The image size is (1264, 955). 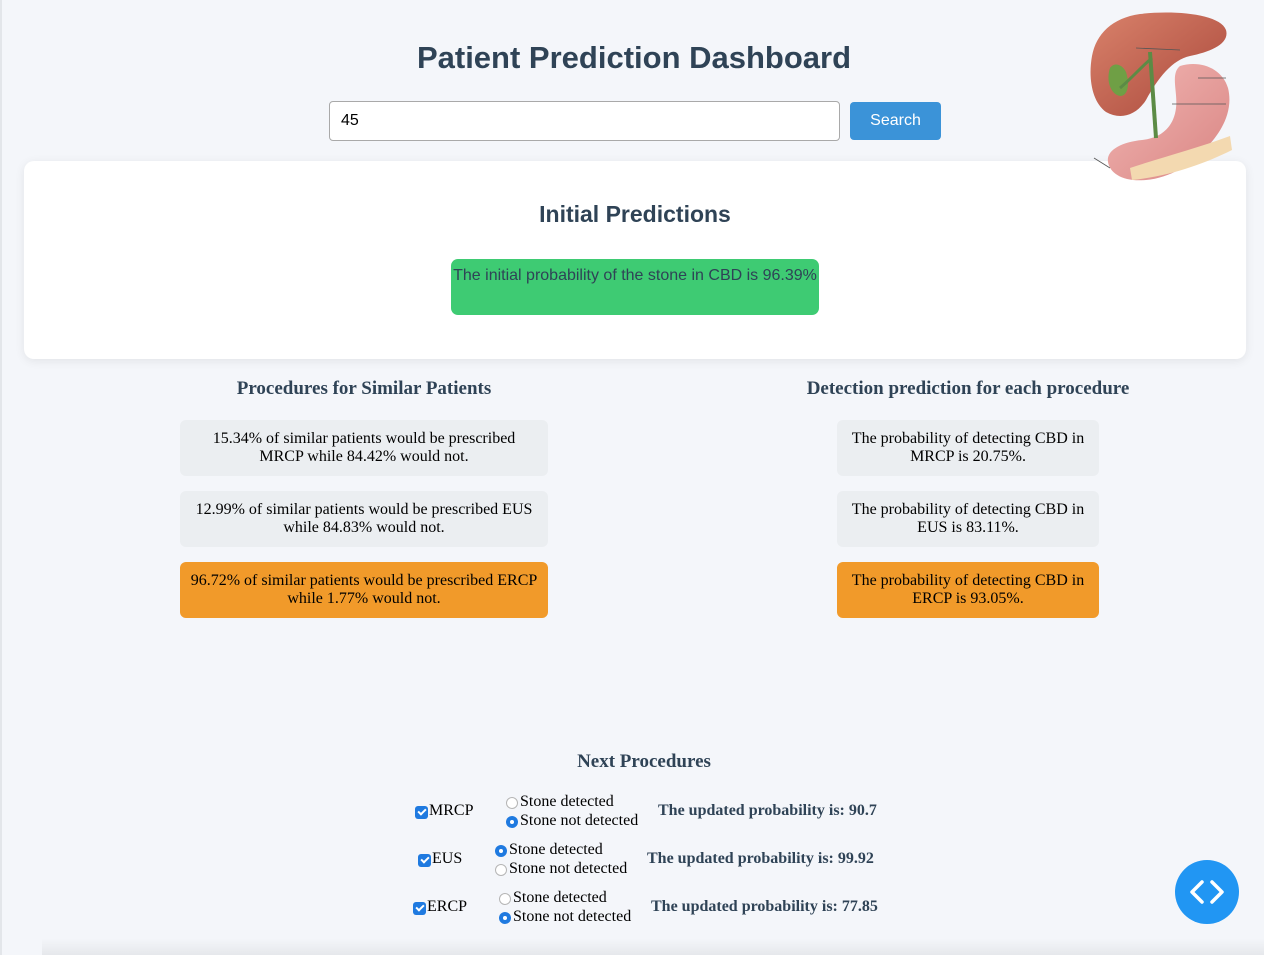 What do you see at coordinates (644, 761) in the screenshot?
I see `next-procedures-heading: Next Procedures` at bounding box center [644, 761].